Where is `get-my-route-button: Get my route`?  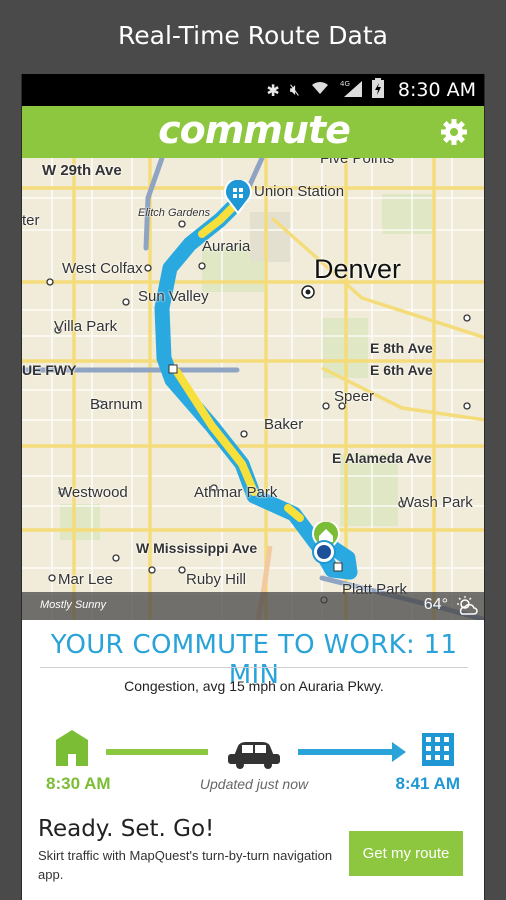
get-my-route-button: Get my route is located at coordinates (406, 853).